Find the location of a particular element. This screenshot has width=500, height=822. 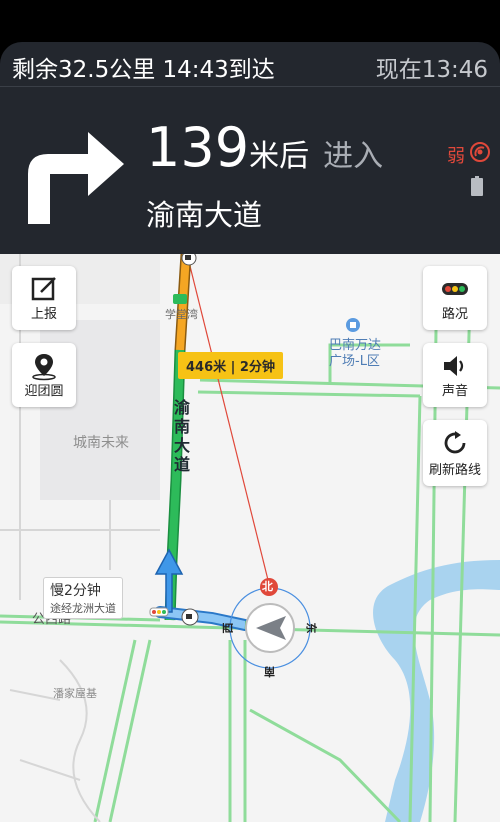

turn-action: 进入 is located at coordinates (353, 156).